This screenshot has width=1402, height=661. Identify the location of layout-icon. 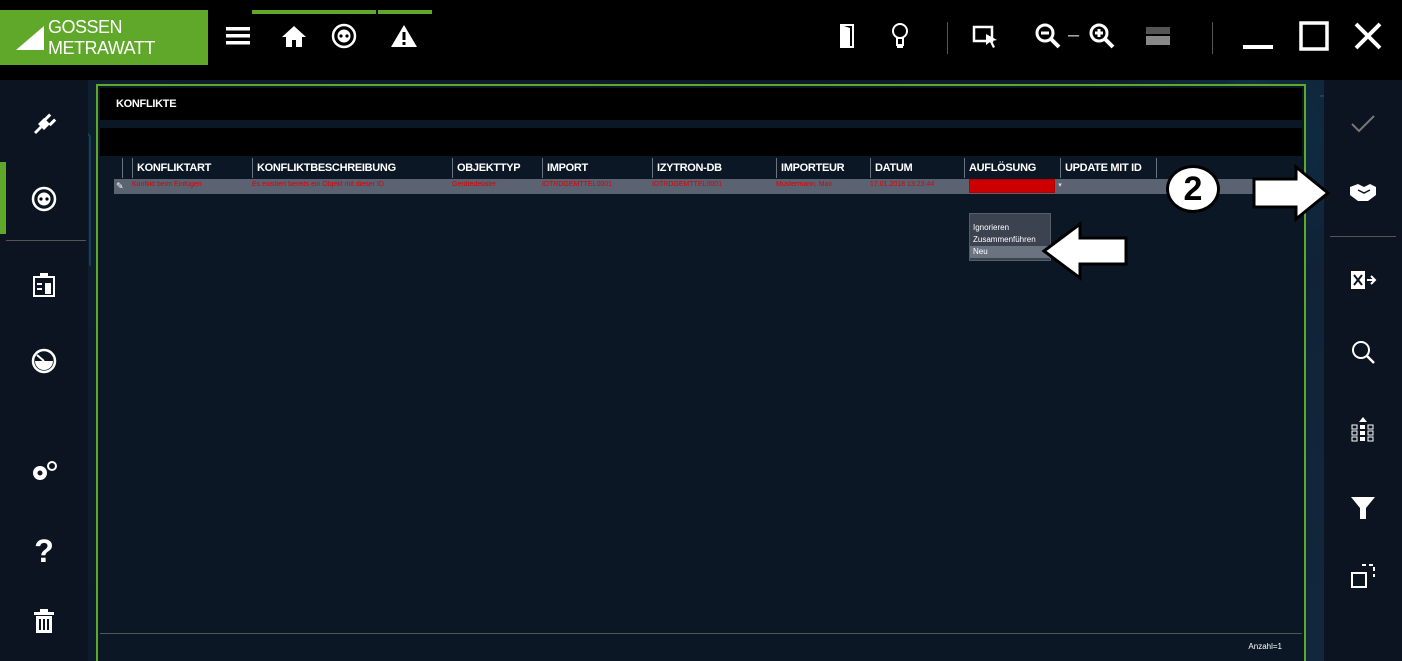
(1158, 36).